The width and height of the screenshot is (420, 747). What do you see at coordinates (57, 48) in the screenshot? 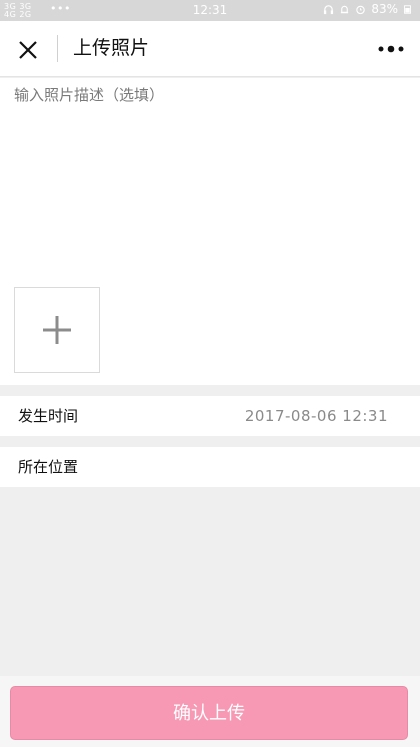
I see `header-divider` at bounding box center [57, 48].